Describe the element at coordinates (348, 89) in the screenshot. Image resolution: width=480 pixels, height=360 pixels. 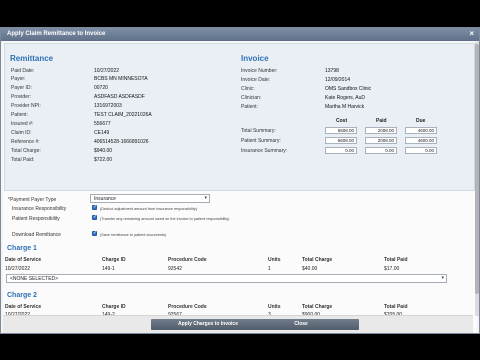
I see `inv-value-clinic: OMS Sandbox Clinic` at that location.